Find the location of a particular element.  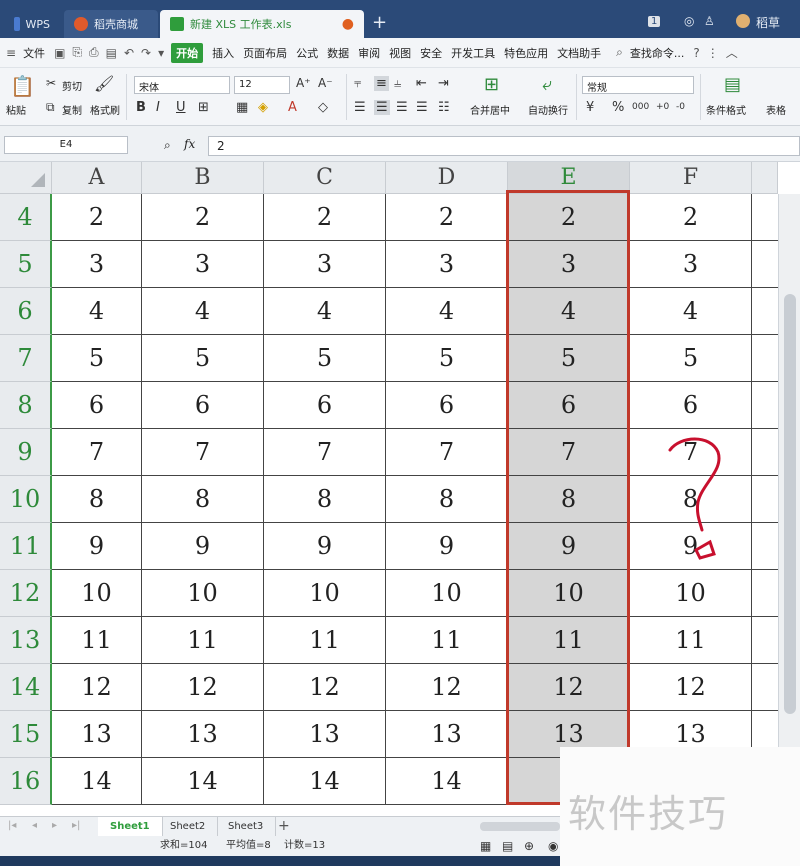

page-indicator: 1 is located at coordinates (654, 21).